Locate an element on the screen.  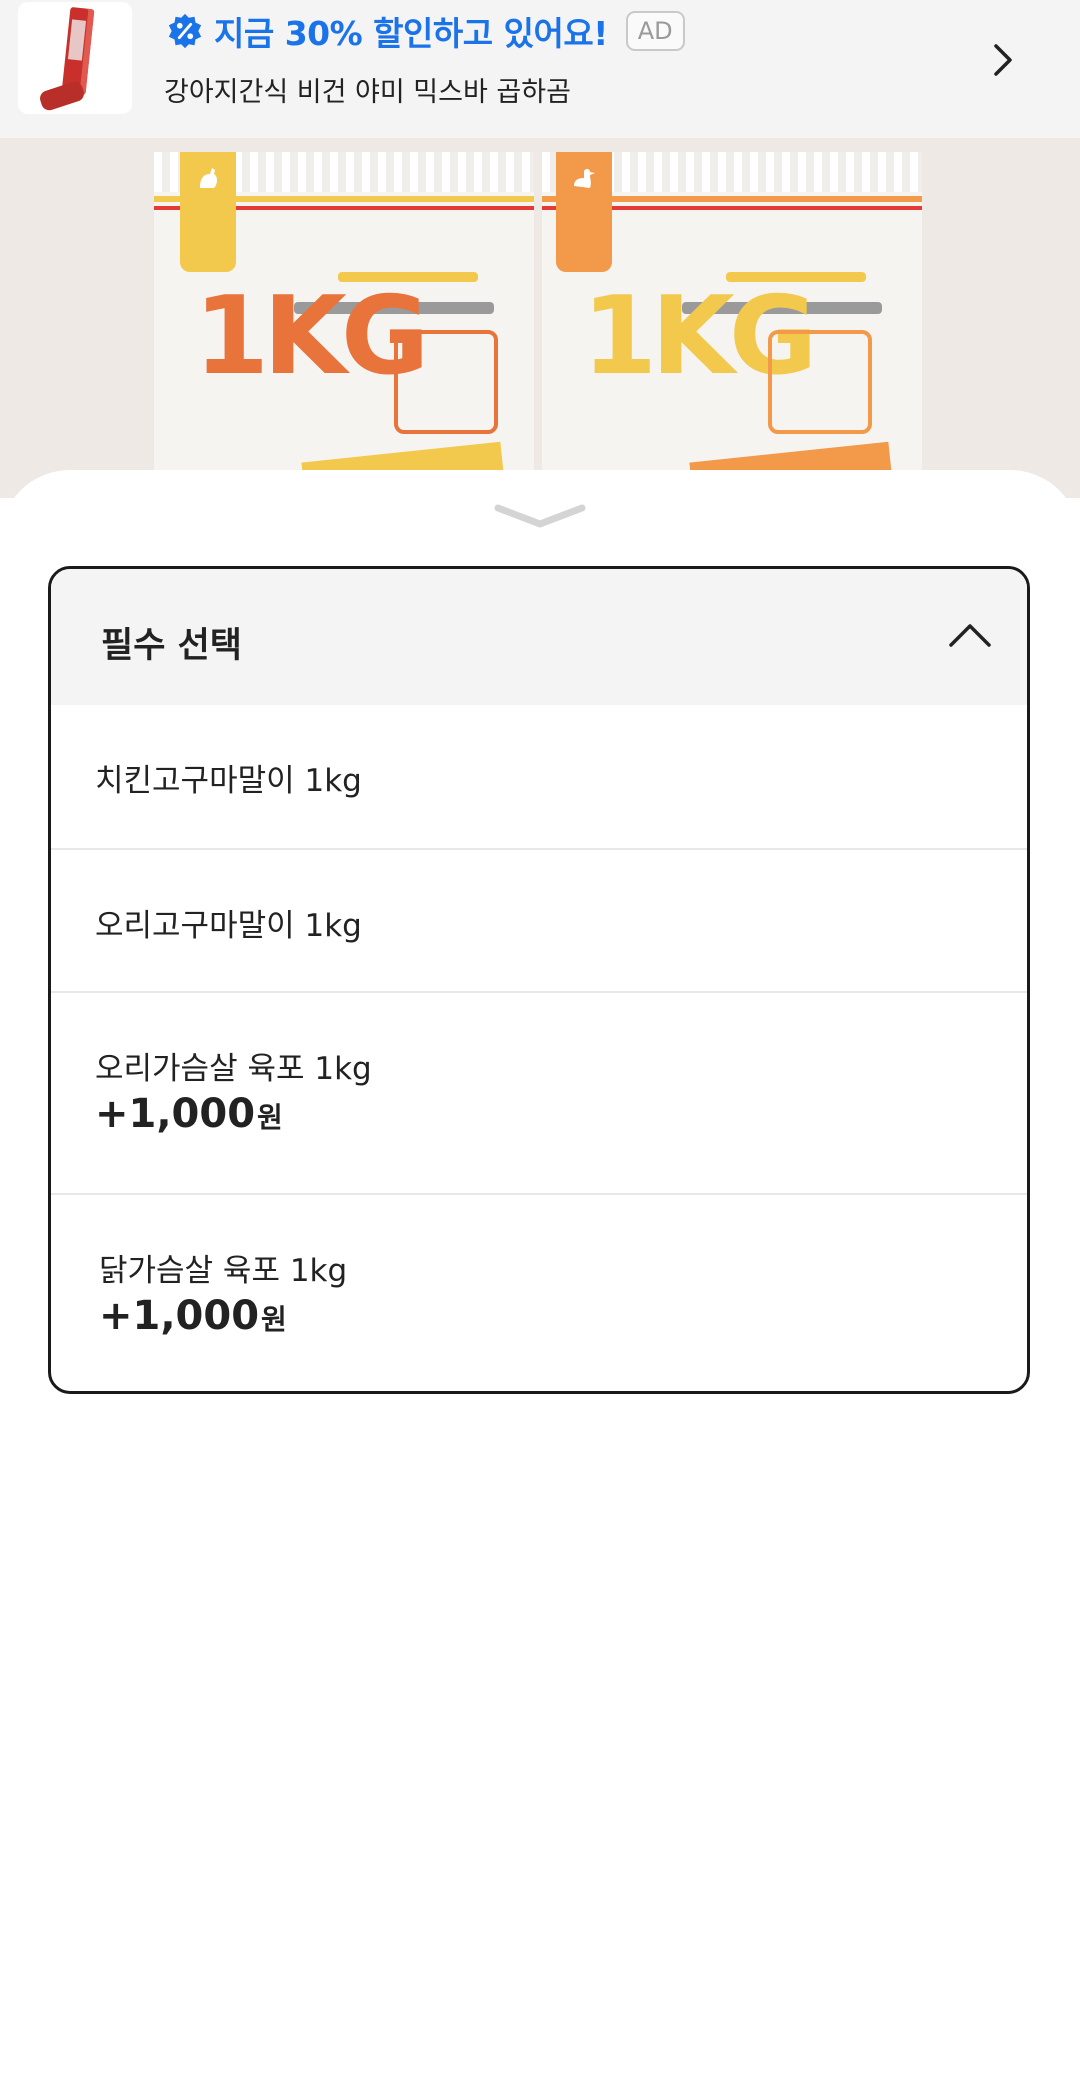
option-item: 치킨고구마말이 1kg is located at coordinates (539, 776).